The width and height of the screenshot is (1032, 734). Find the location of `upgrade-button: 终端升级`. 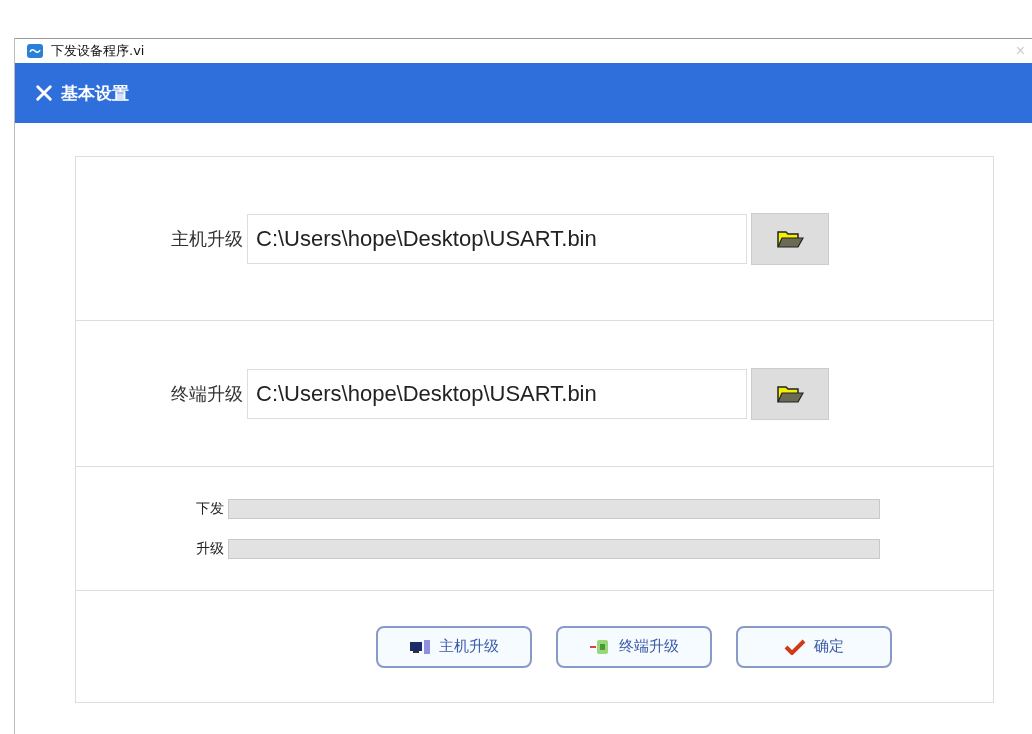

upgrade-button: 终端升级 is located at coordinates (634, 646).